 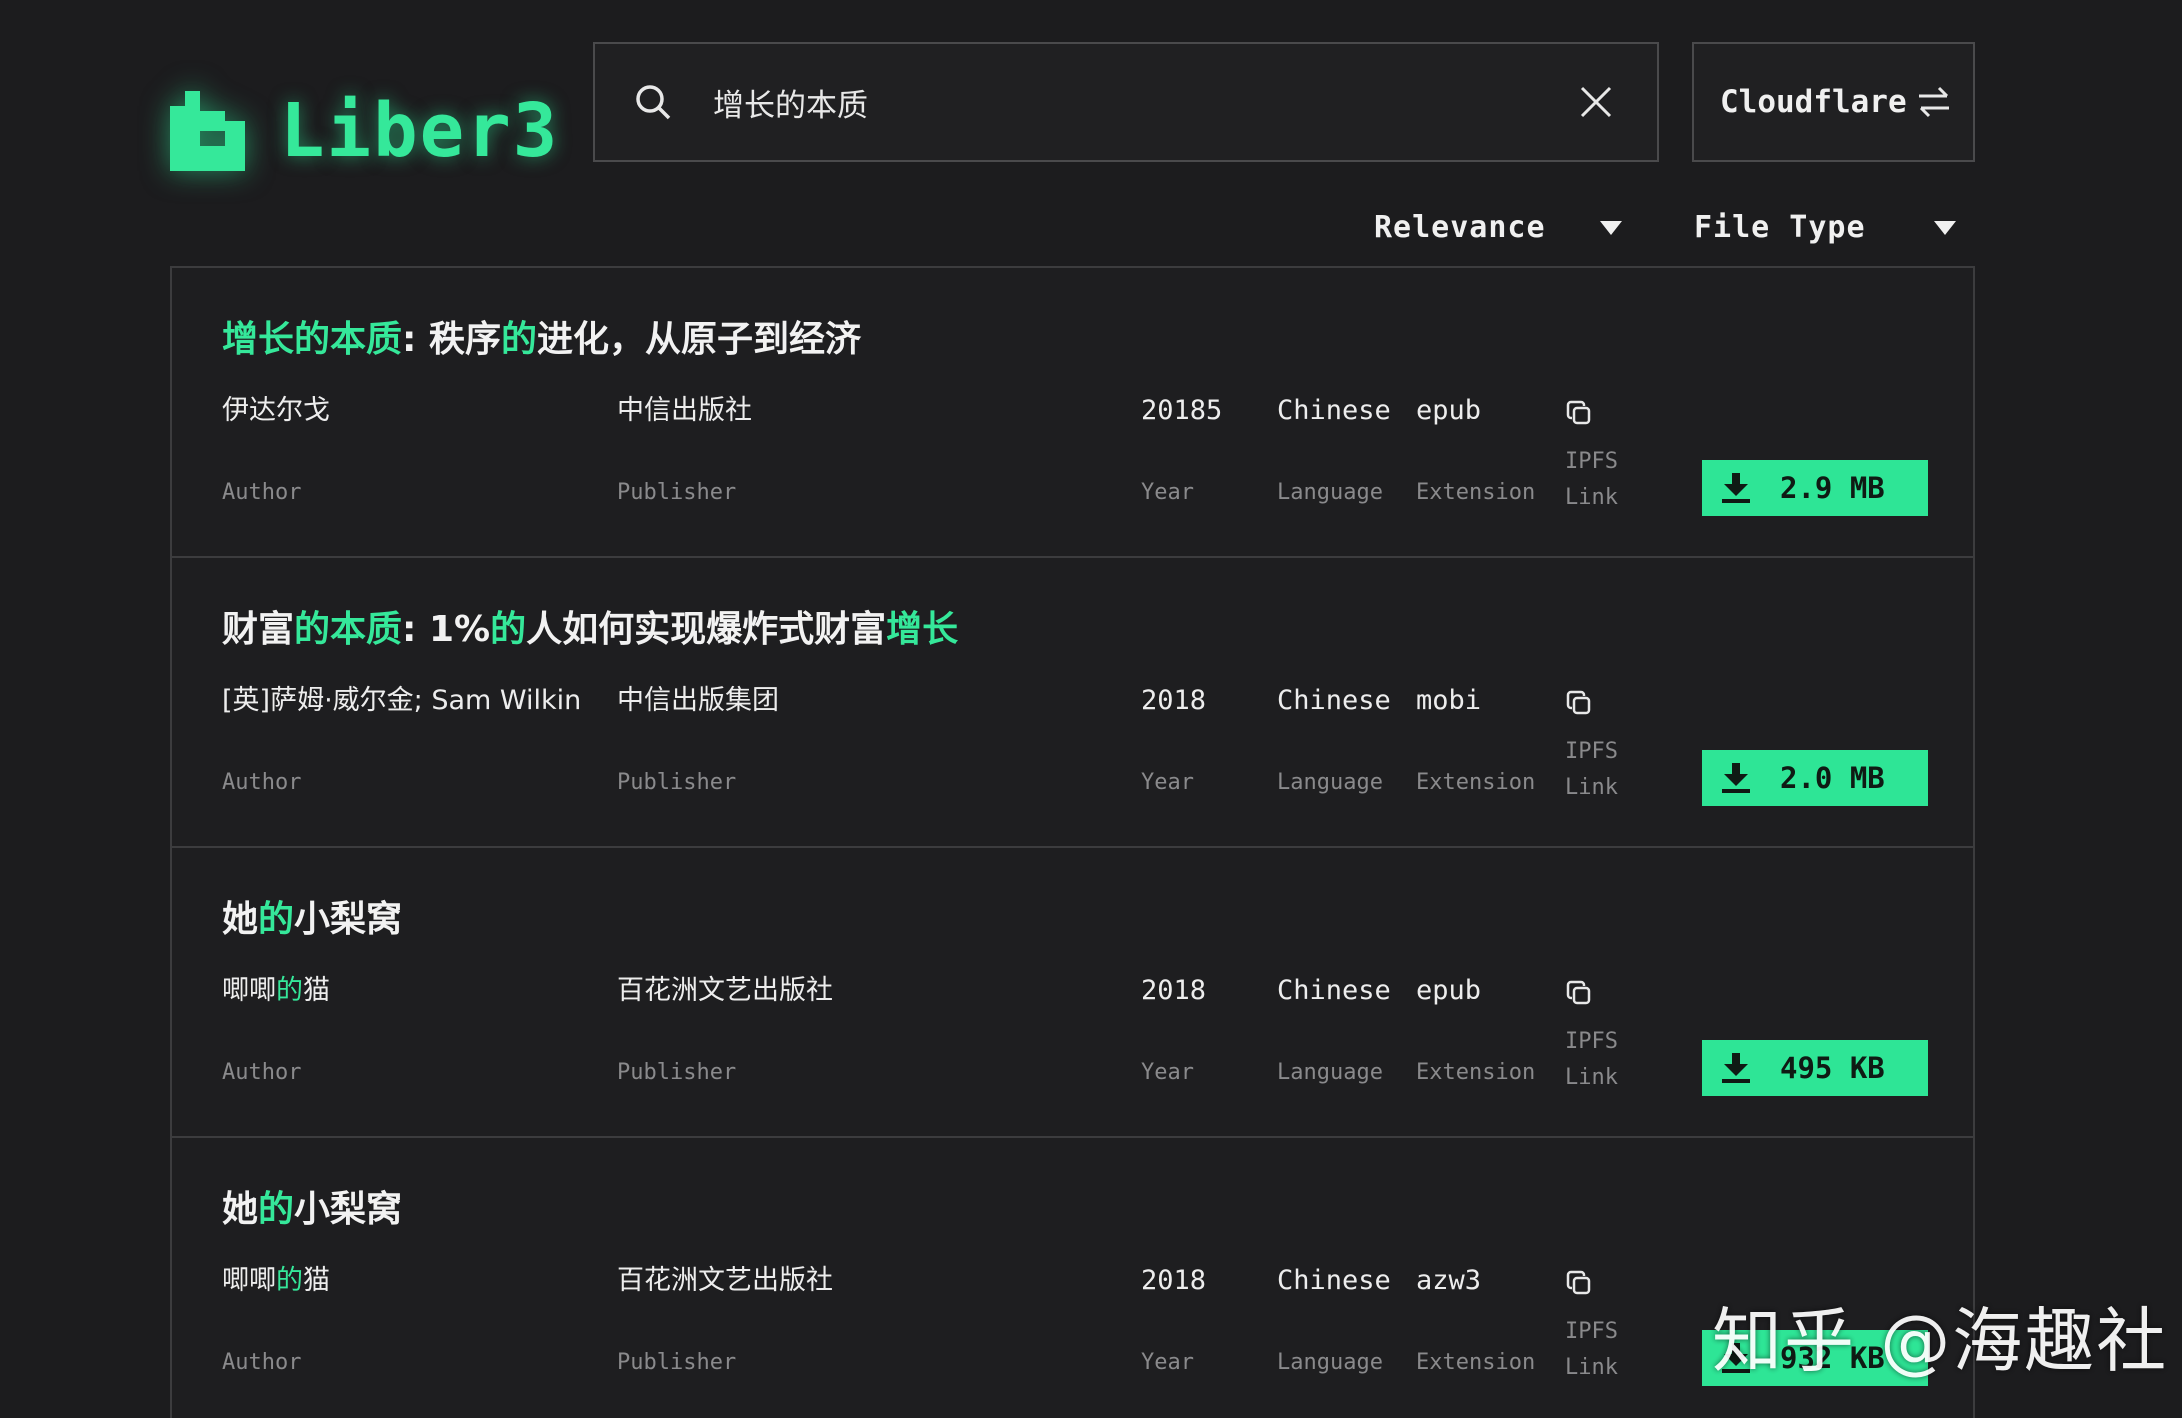 I want to click on text-segment: 伊达尔戈, so click(x=276, y=410).